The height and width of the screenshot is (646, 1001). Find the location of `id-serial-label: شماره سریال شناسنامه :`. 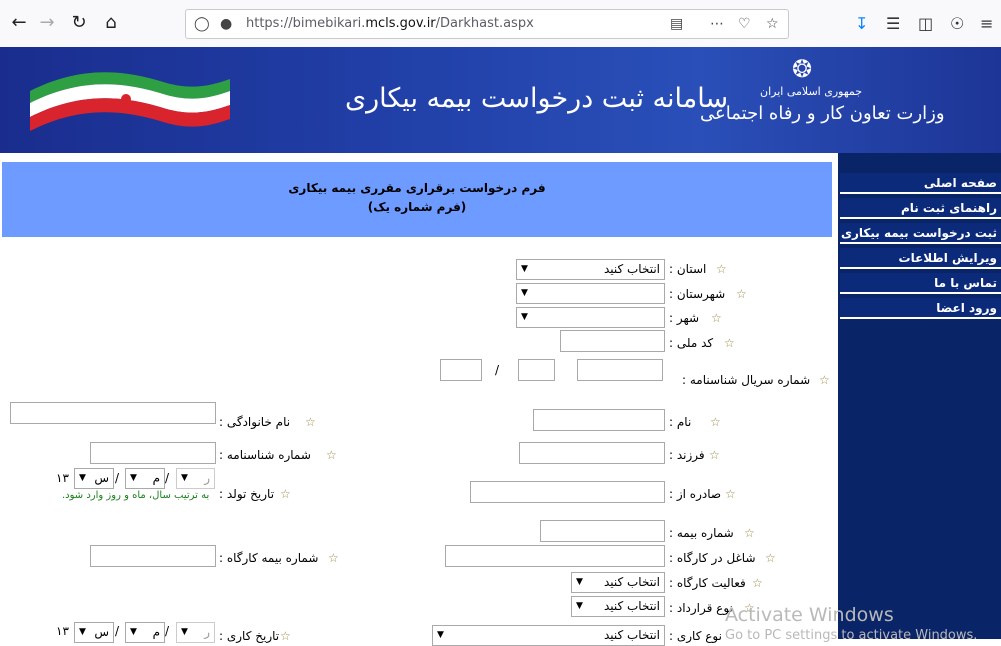

id-serial-label: شماره سریال شناسنامه : is located at coordinates (746, 380).